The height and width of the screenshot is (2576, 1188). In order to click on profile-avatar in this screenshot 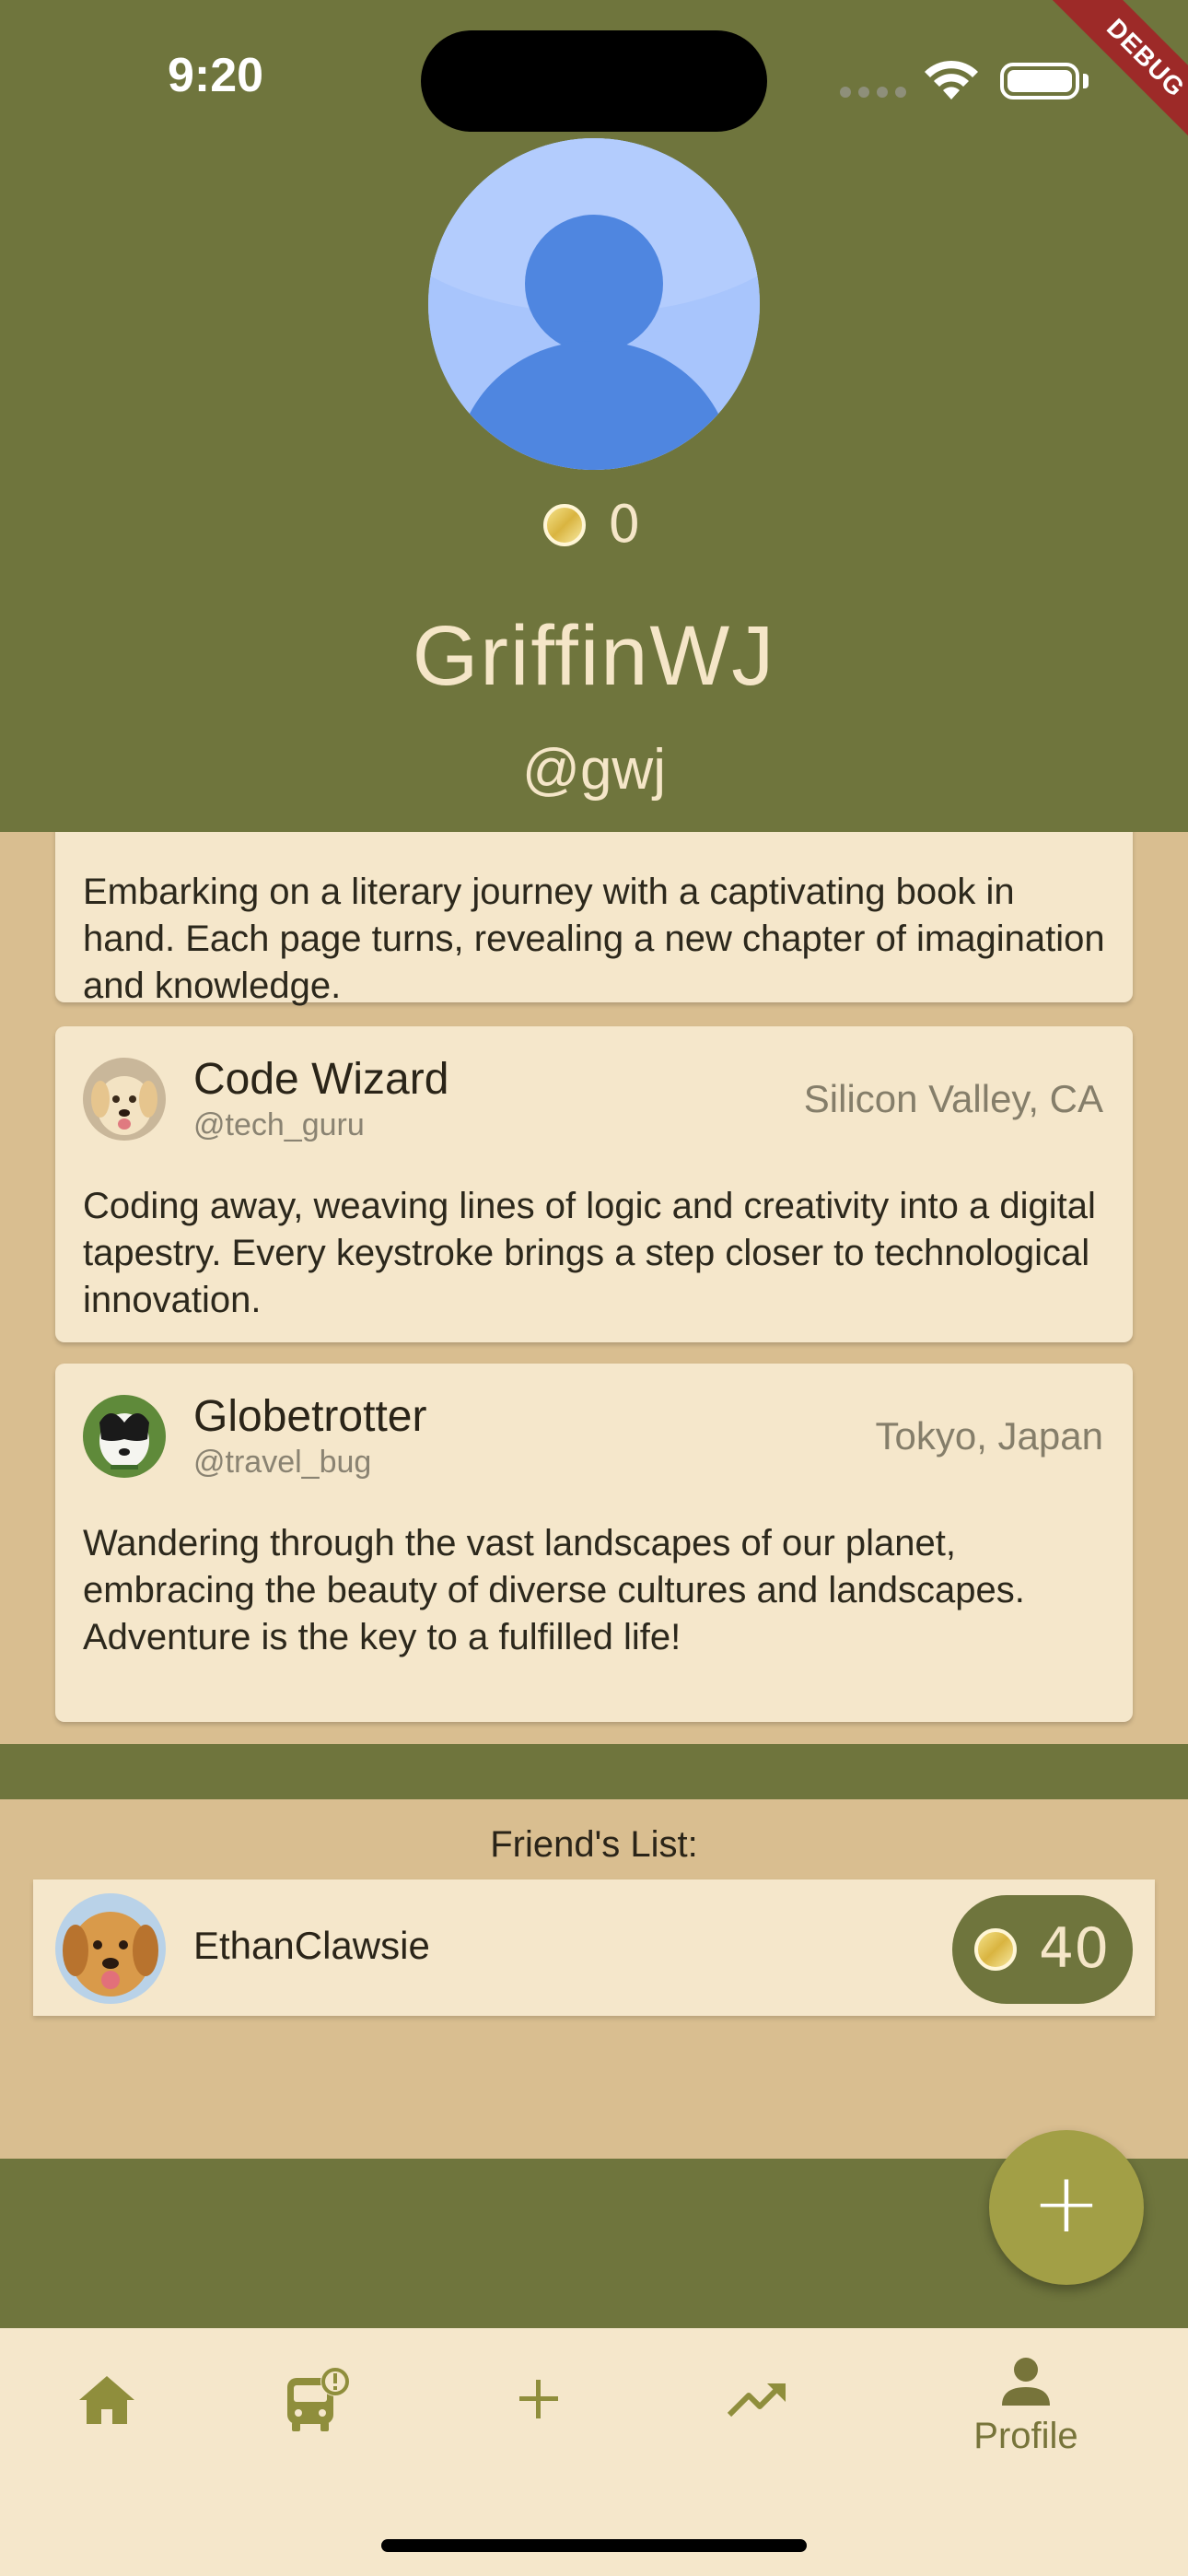, I will do `click(594, 304)`.